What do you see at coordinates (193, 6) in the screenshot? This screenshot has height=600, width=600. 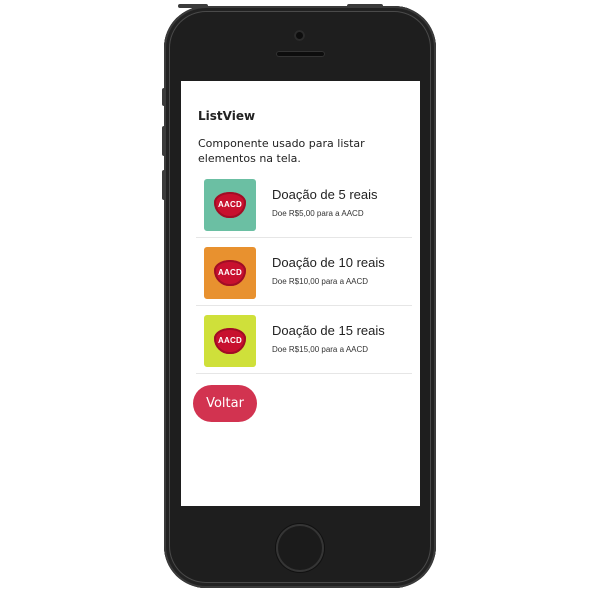 I see `phone-top-button` at bounding box center [193, 6].